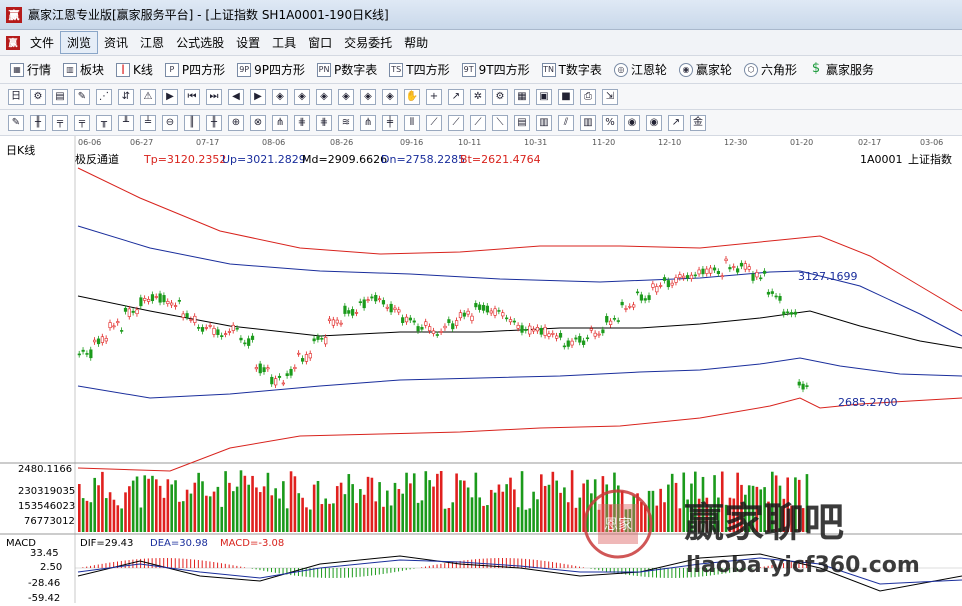 The height and width of the screenshot is (606, 962). I want to click on toolbar-9t-square-button: 9T 9T四方形, so click(495, 69).